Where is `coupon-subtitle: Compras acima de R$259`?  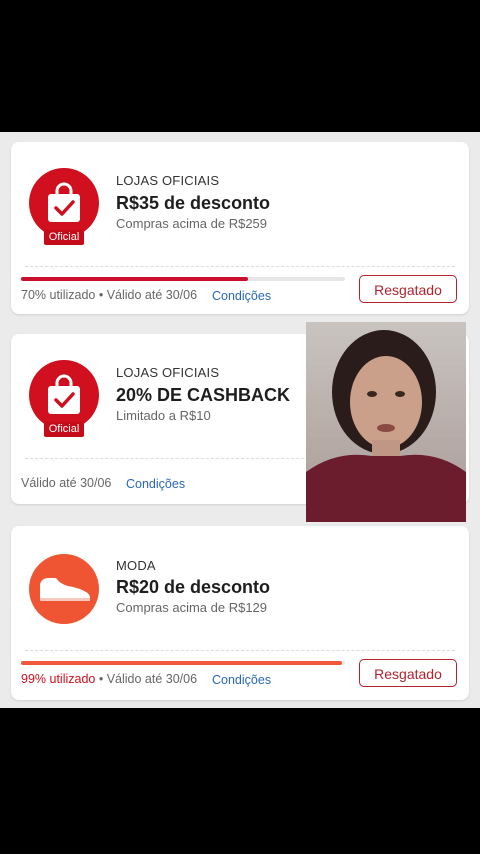 coupon-subtitle: Compras acima de R$259 is located at coordinates (192, 223).